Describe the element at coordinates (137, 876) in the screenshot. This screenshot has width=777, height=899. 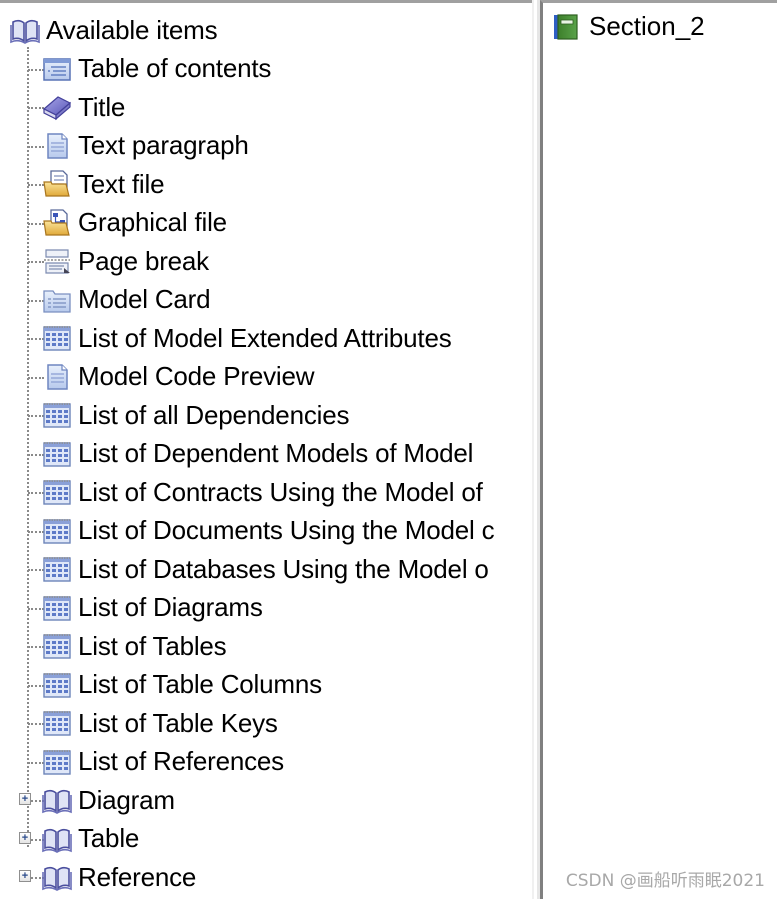
I see `tree-group-label: Reference` at that location.